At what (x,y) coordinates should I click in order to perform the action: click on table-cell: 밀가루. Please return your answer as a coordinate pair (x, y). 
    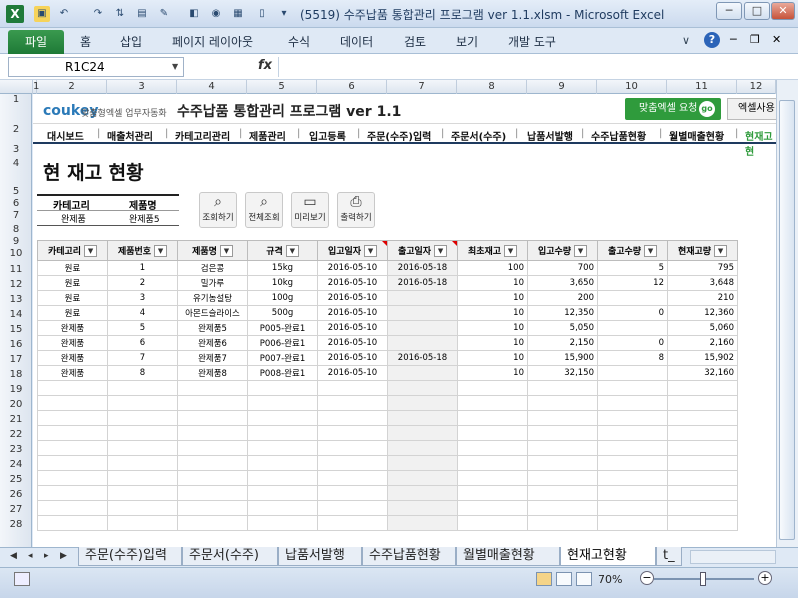
    Looking at the image, I should click on (212, 283).